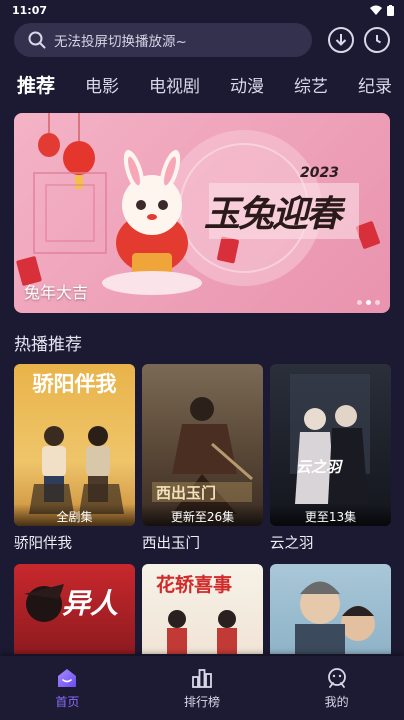 The width and height of the screenshot is (404, 720). What do you see at coordinates (373, 84) in the screenshot?
I see `tab-documentary: 纪录` at bounding box center [373, 84].